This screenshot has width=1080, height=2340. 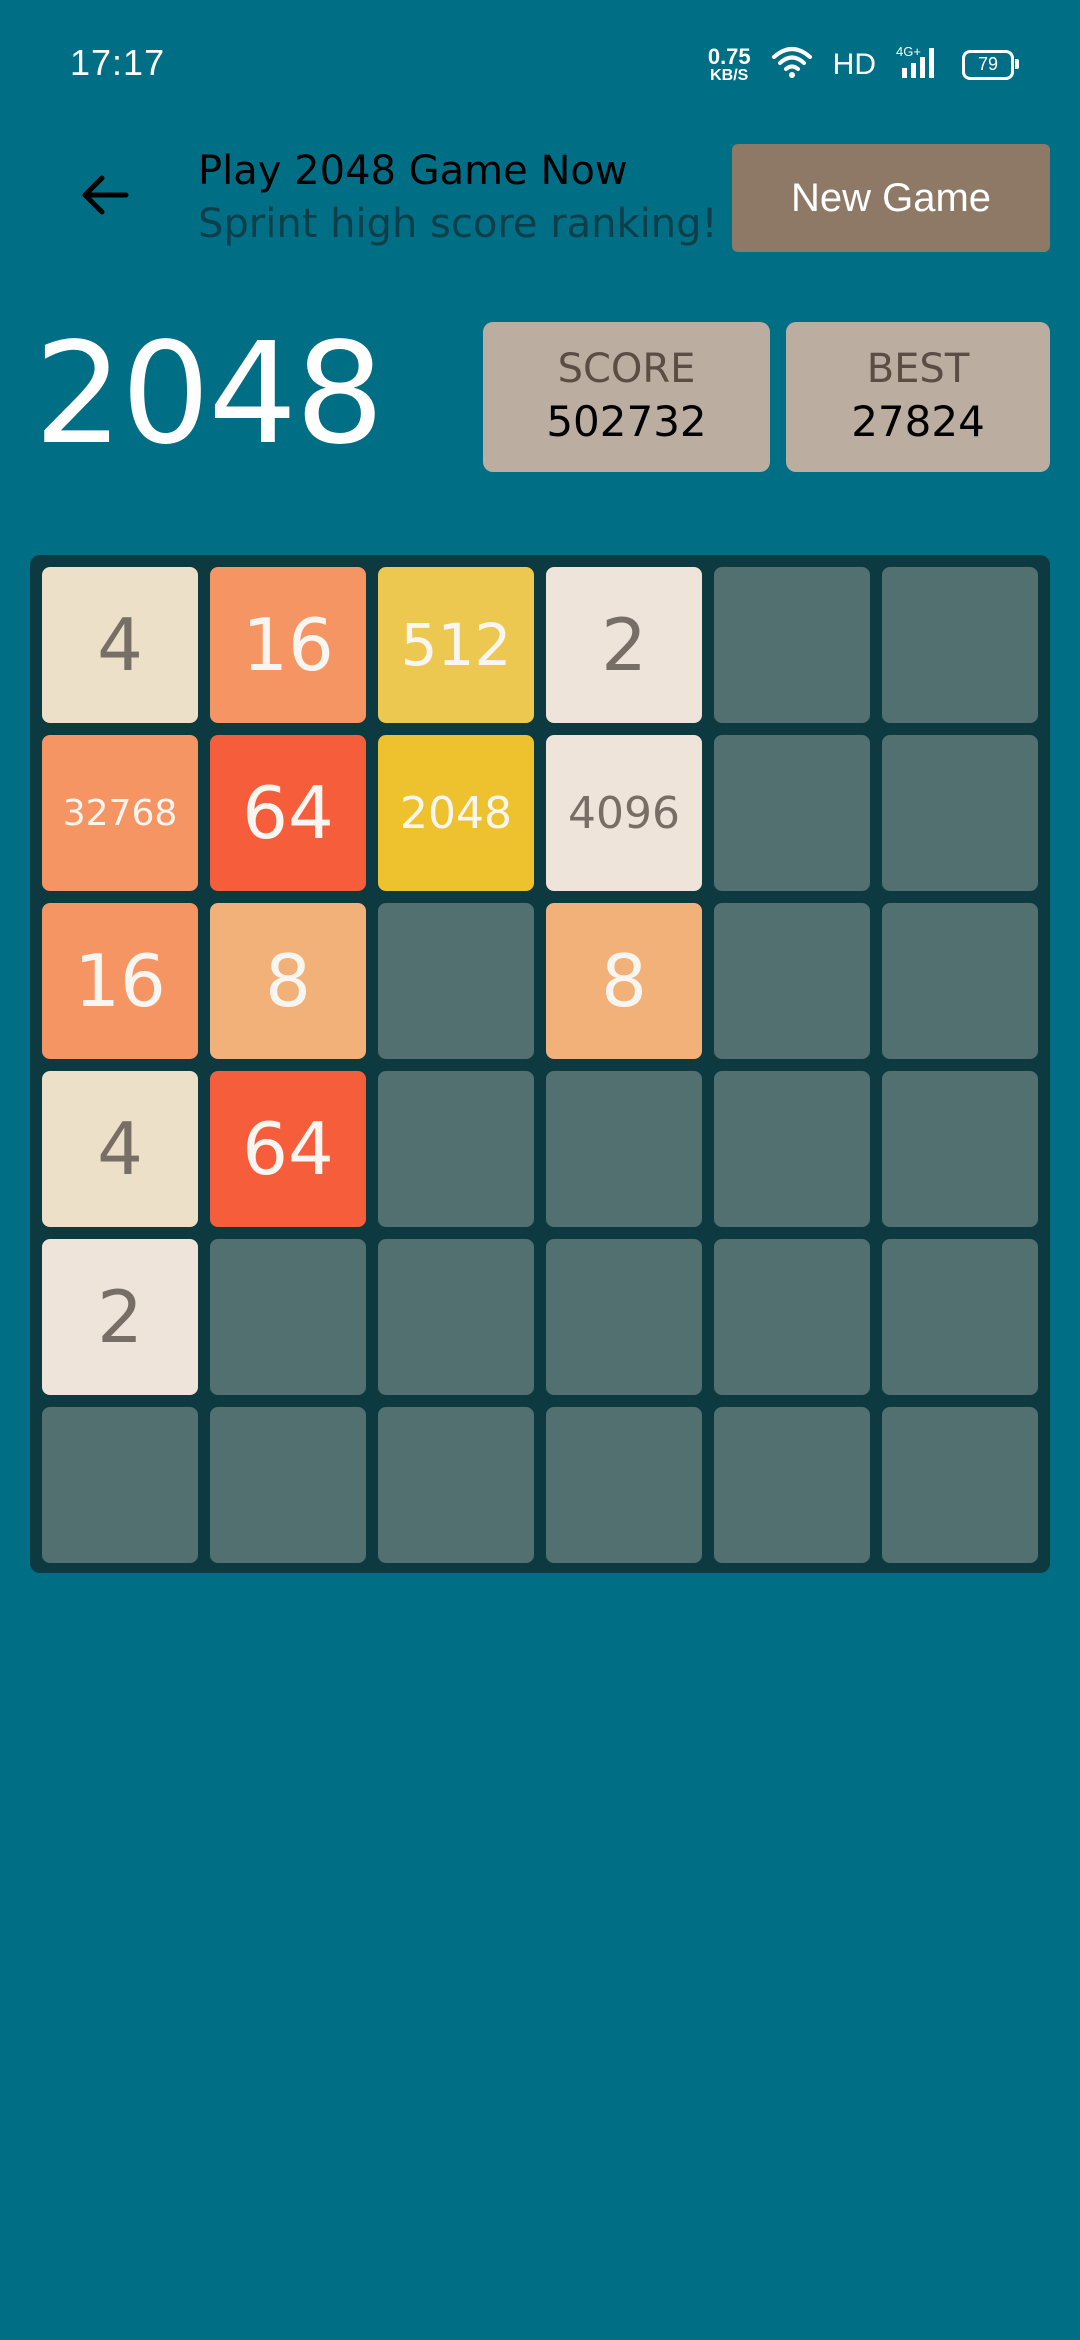 I want to click on new-game-button: New Game, so click(x=891, y=198).